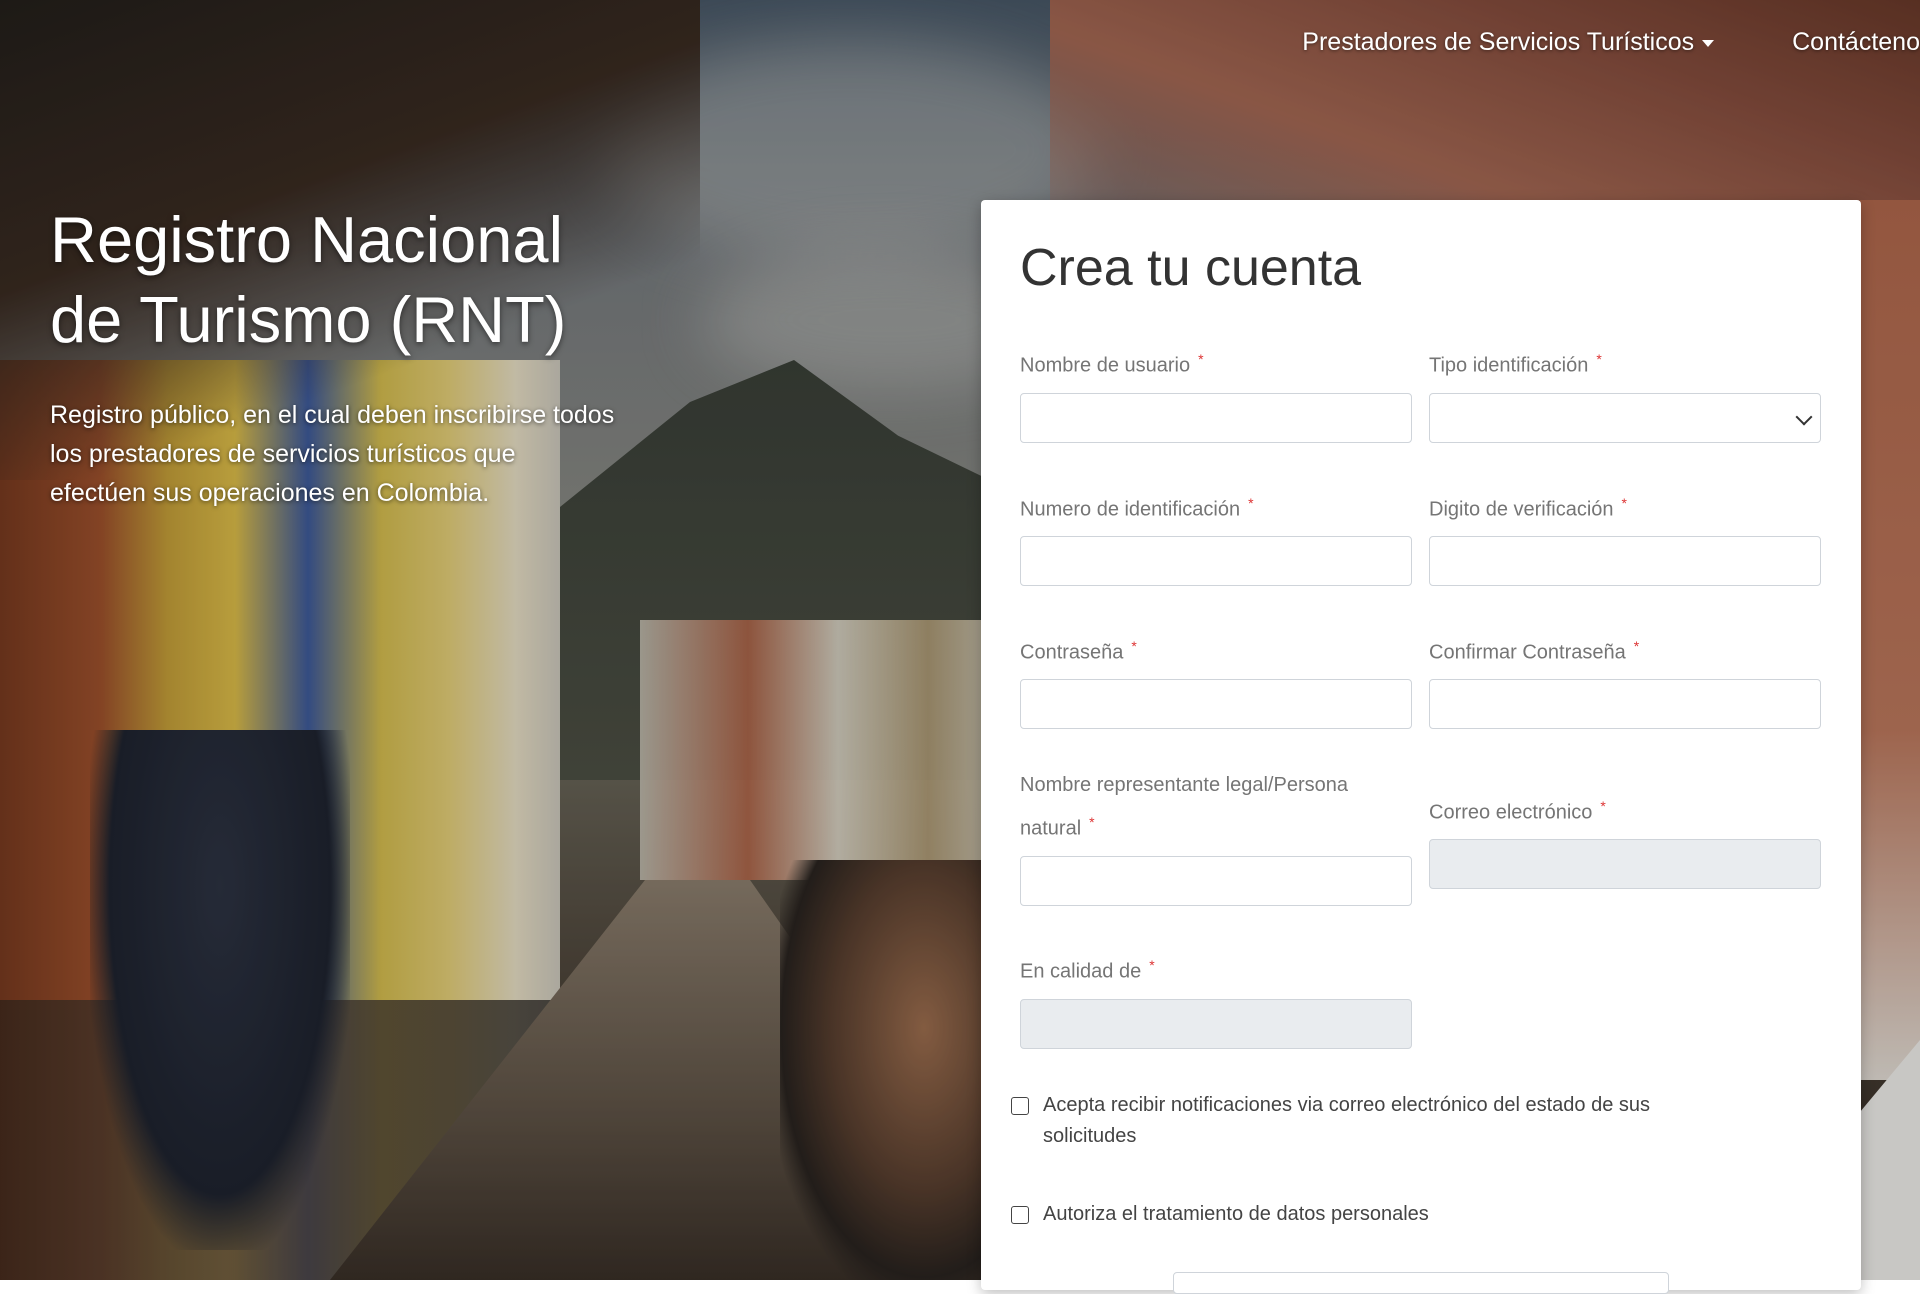 This screenshot has height=1294, width=1920. Describe the element at coordinates (1625, 561) in the screenshot. I see `verification-digit-input` at that location.